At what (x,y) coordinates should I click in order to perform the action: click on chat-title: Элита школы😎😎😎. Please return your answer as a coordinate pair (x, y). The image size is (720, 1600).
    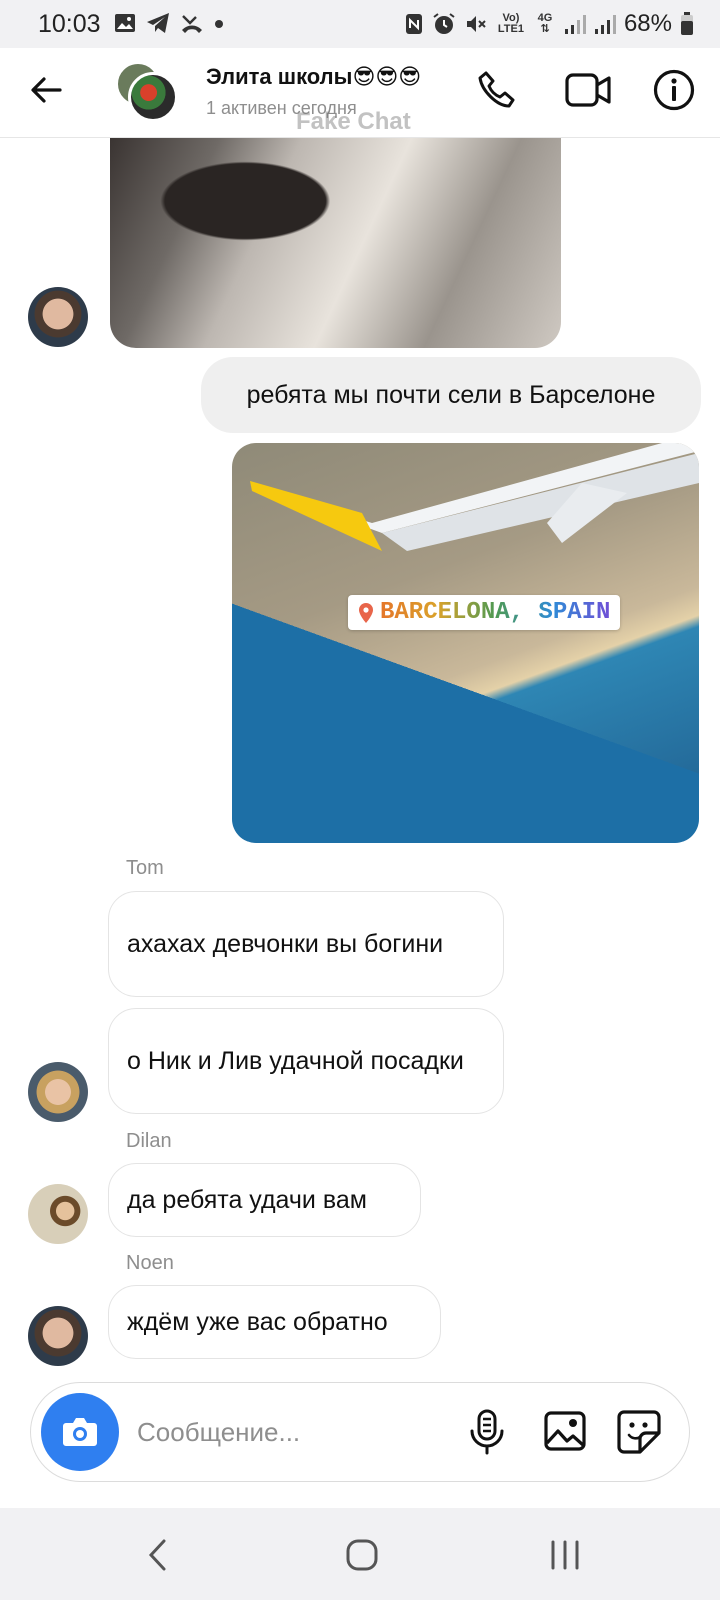
    Looking at the image, I should click on (313, 77).